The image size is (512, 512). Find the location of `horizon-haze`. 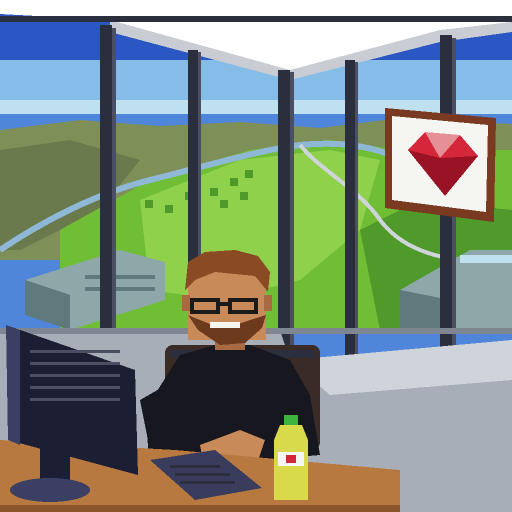

horizon-haze is located at coordinates (256, 107).